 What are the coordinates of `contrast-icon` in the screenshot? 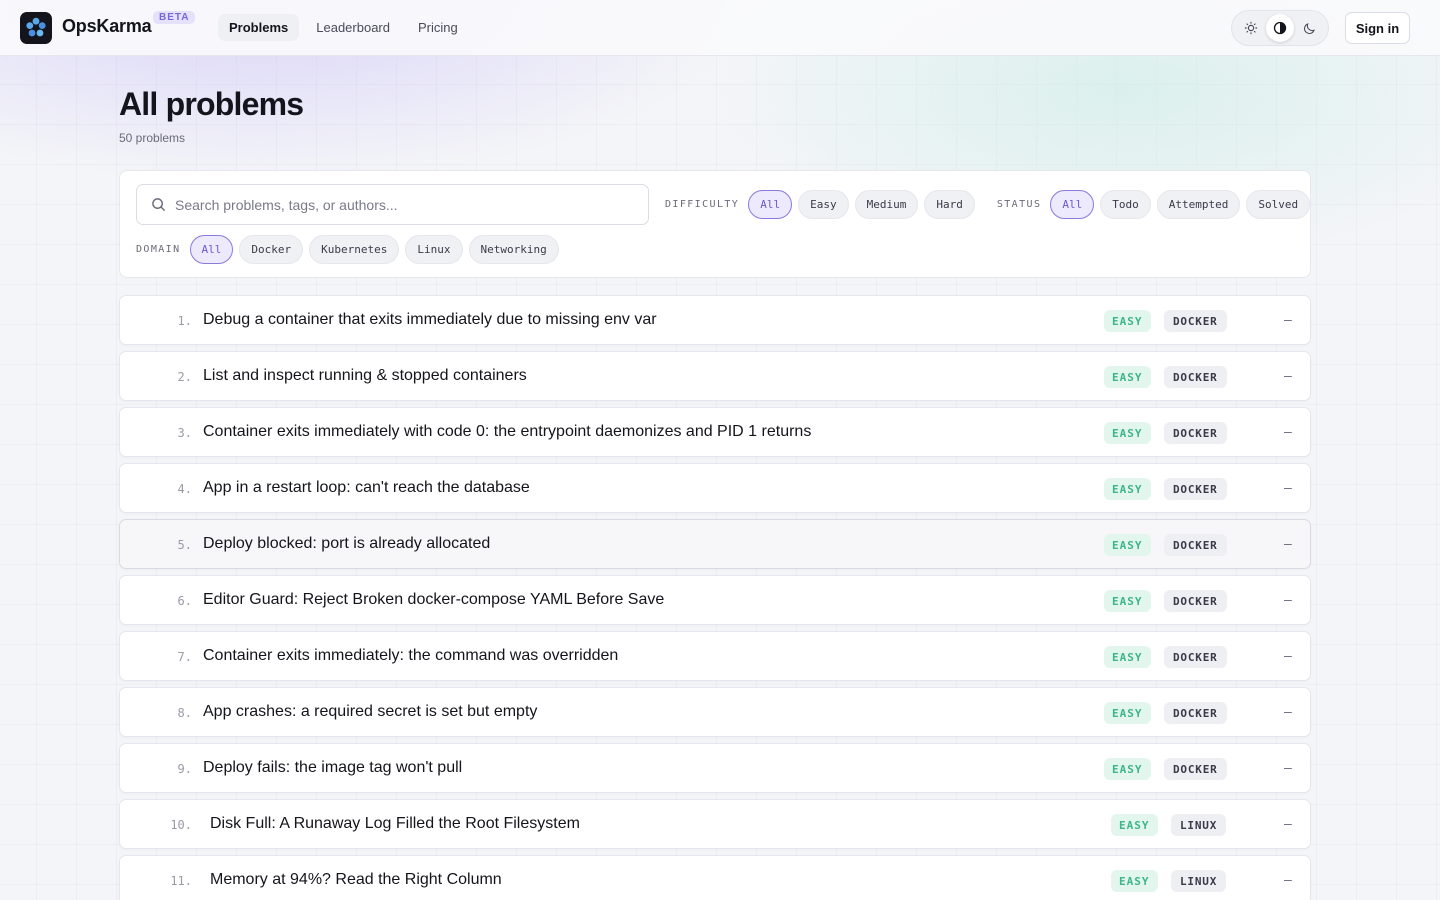 It's located at (1280, 28).